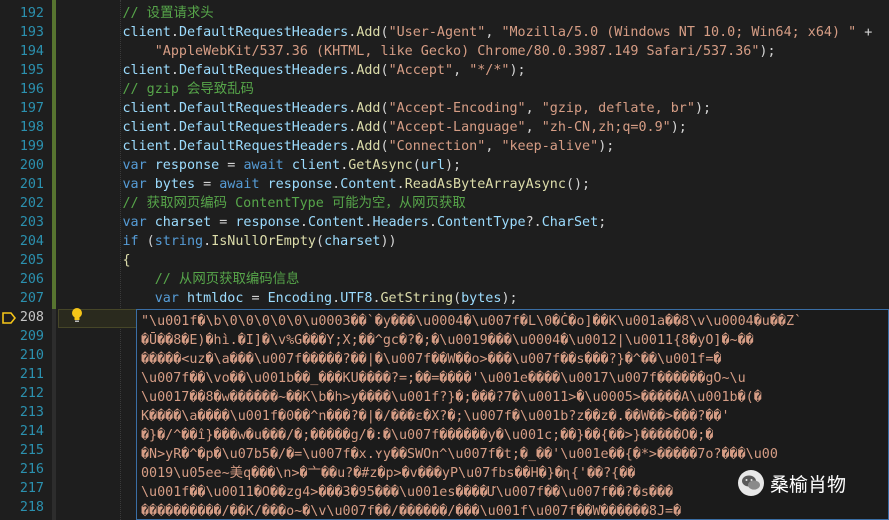 Image resolution: width=889 pixels, height=520 pixels. I want to click on line-number: 210, so click(31, 355).